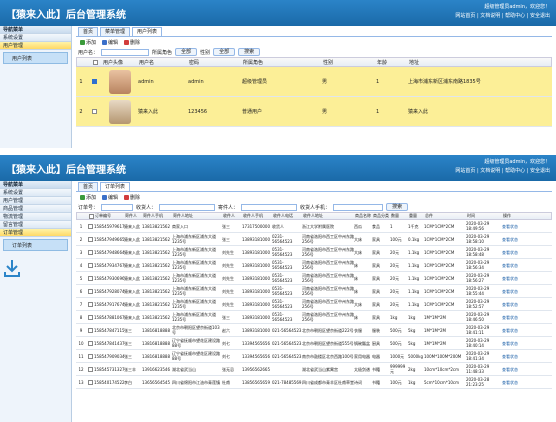 Image resolution: width=556 pixels, height=422 pixels. What do you see at coordinates (376, 330) in the screenshot?
I see `table-cell: 服装` at bounding box center [376, 330].